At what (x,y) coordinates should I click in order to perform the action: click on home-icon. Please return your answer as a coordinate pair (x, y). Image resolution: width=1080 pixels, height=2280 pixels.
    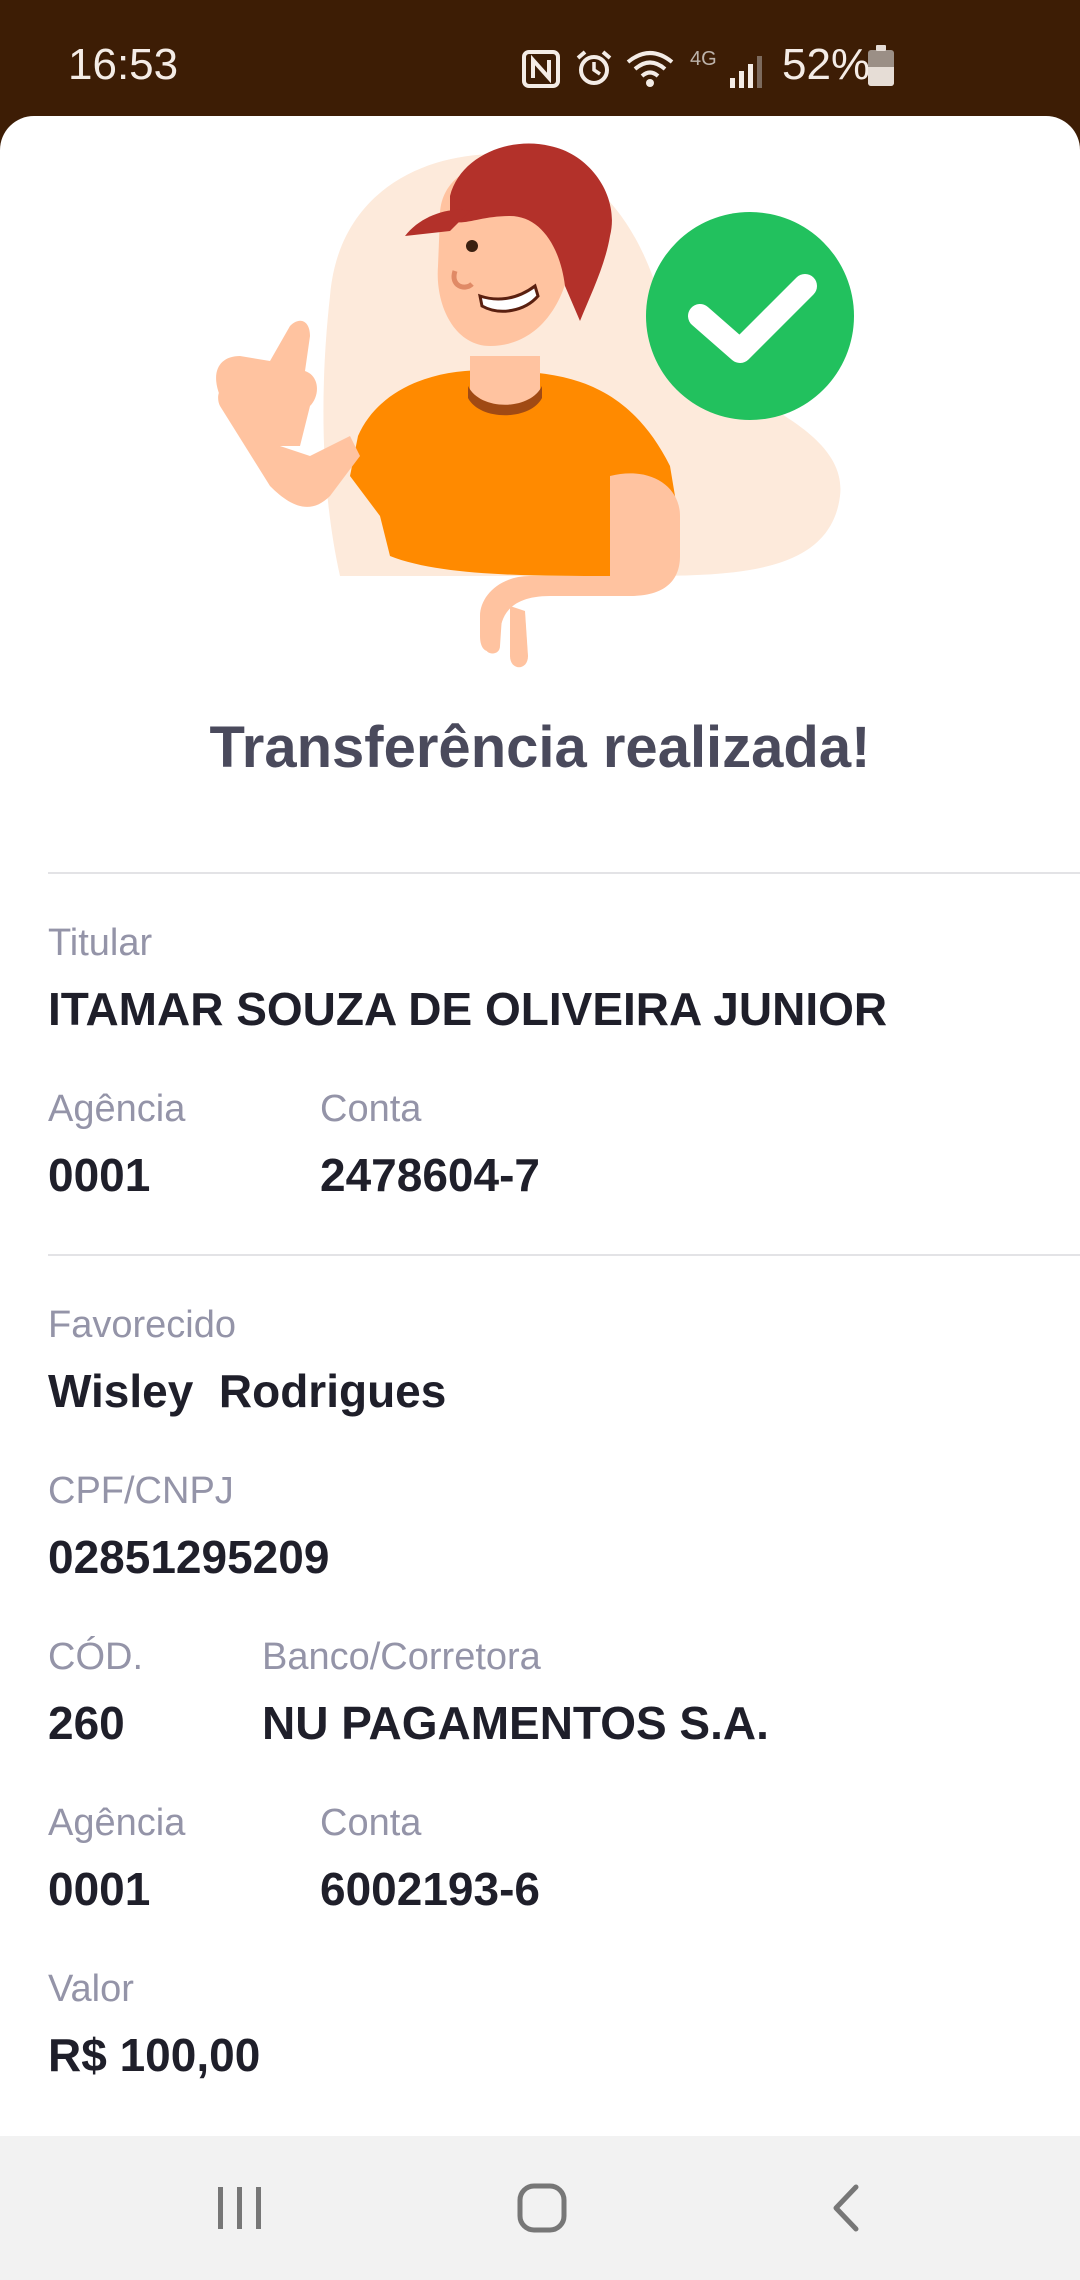
    Looking at the image, I should click on (542, 2208).